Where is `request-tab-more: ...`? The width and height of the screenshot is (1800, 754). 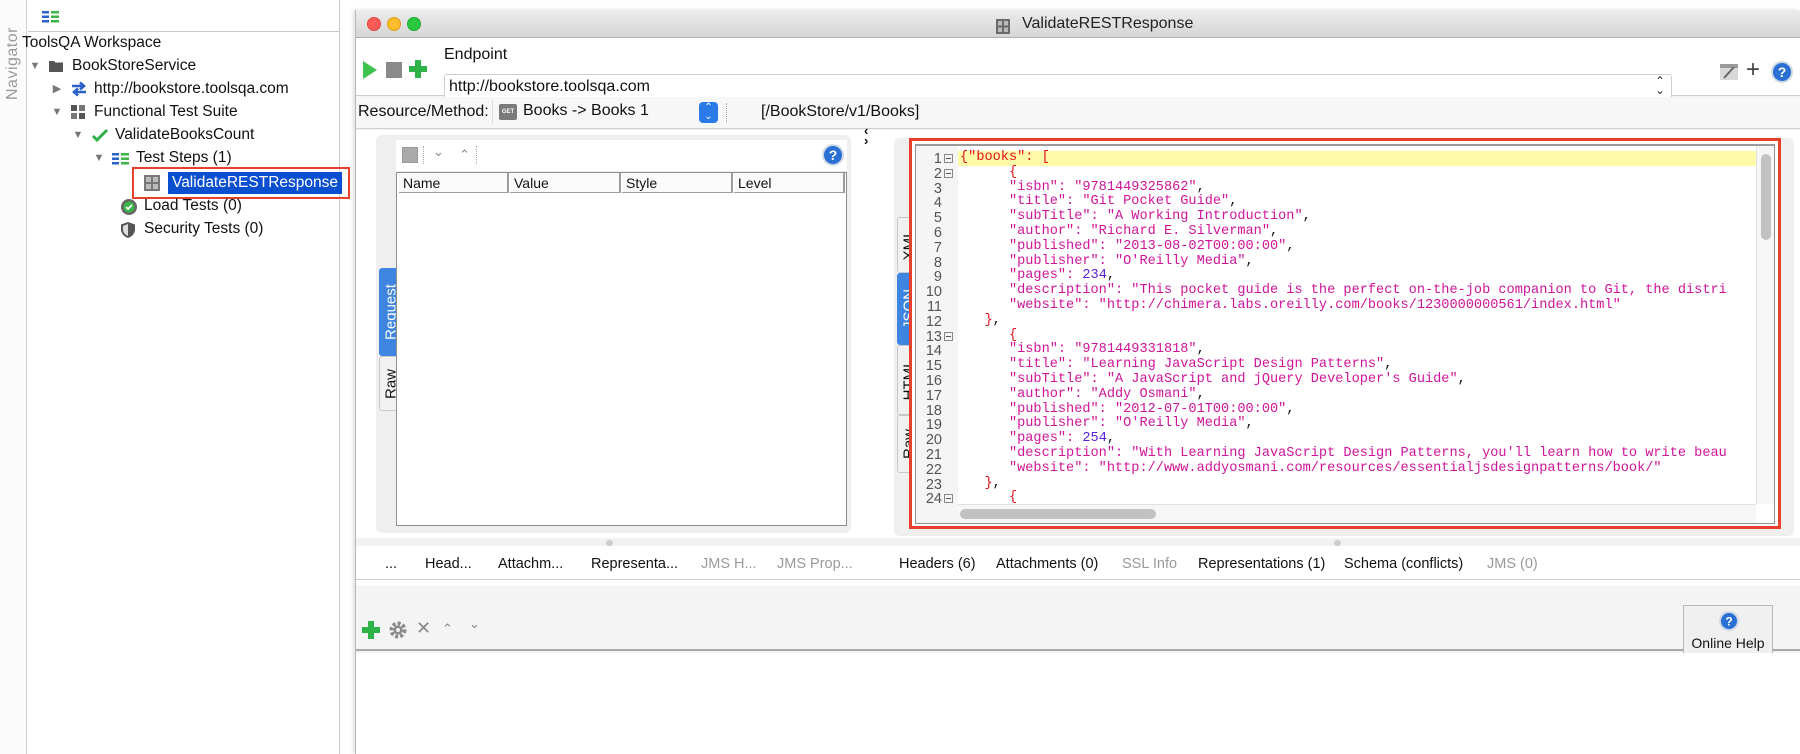 request-tab-more: ... is located at coordinates (391, 564).